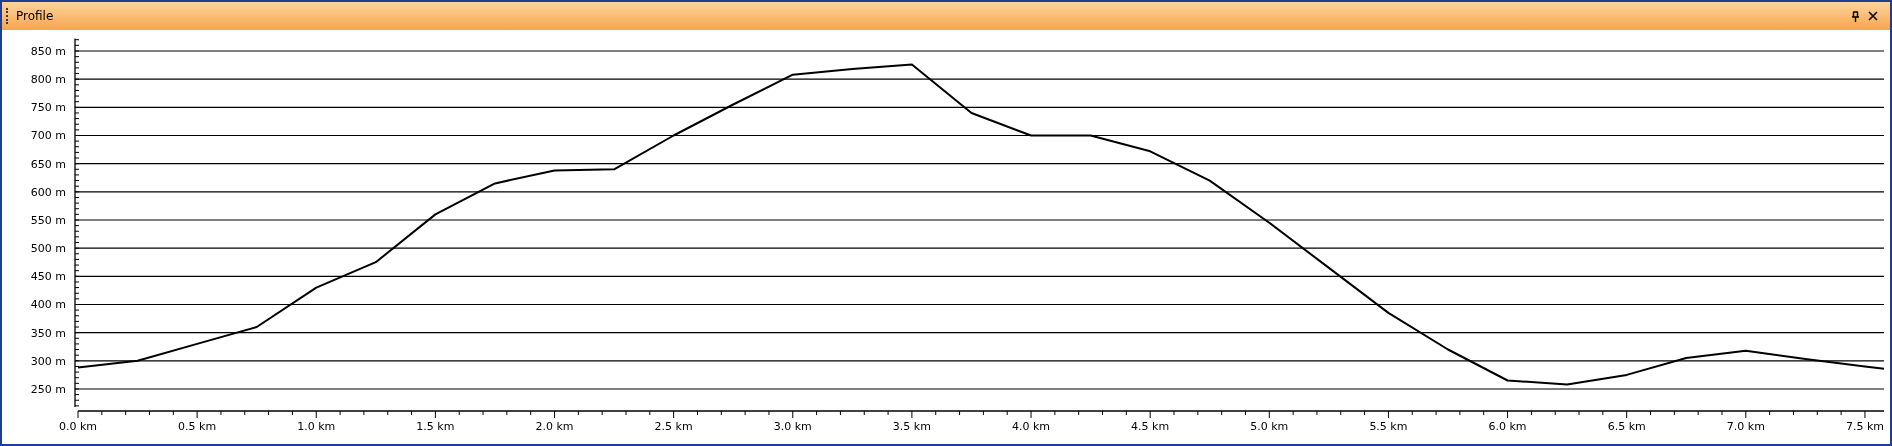 This screenshot has height=446, width=1892. Describe the element at coordinates (48, 164) in the screenshot. I see `y-tick-label: 650 m` at that location.